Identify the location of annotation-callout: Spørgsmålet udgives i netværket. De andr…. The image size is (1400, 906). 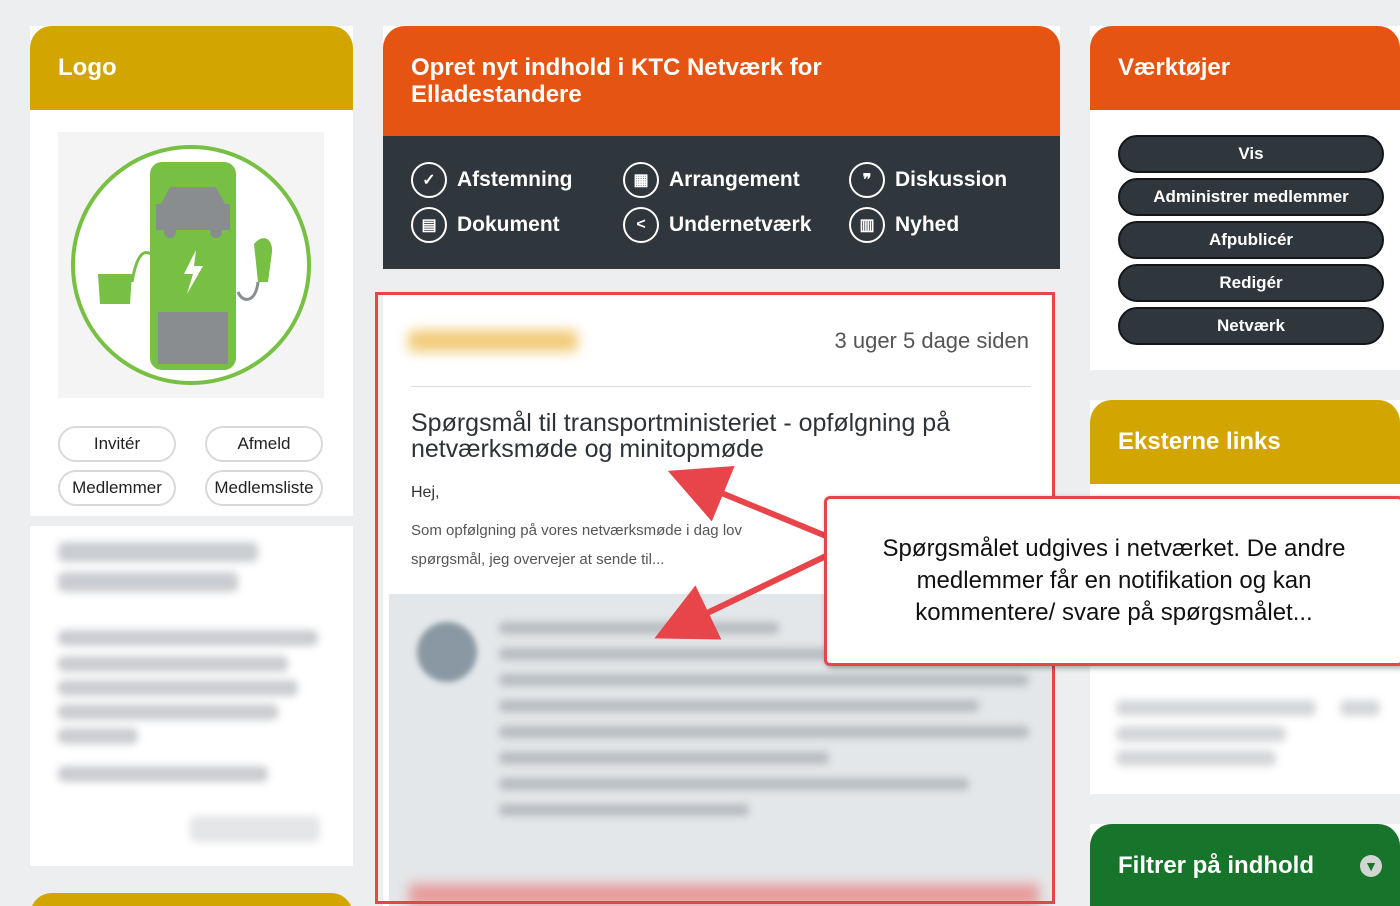
(1112, 581).